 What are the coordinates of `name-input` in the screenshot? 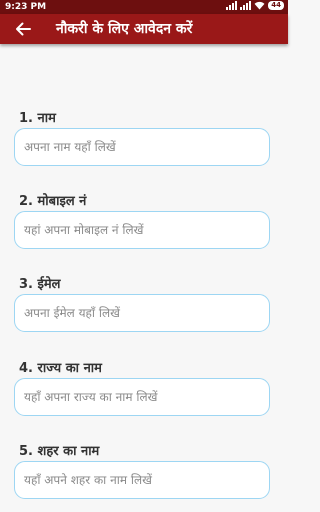 It's located at (142, 147).